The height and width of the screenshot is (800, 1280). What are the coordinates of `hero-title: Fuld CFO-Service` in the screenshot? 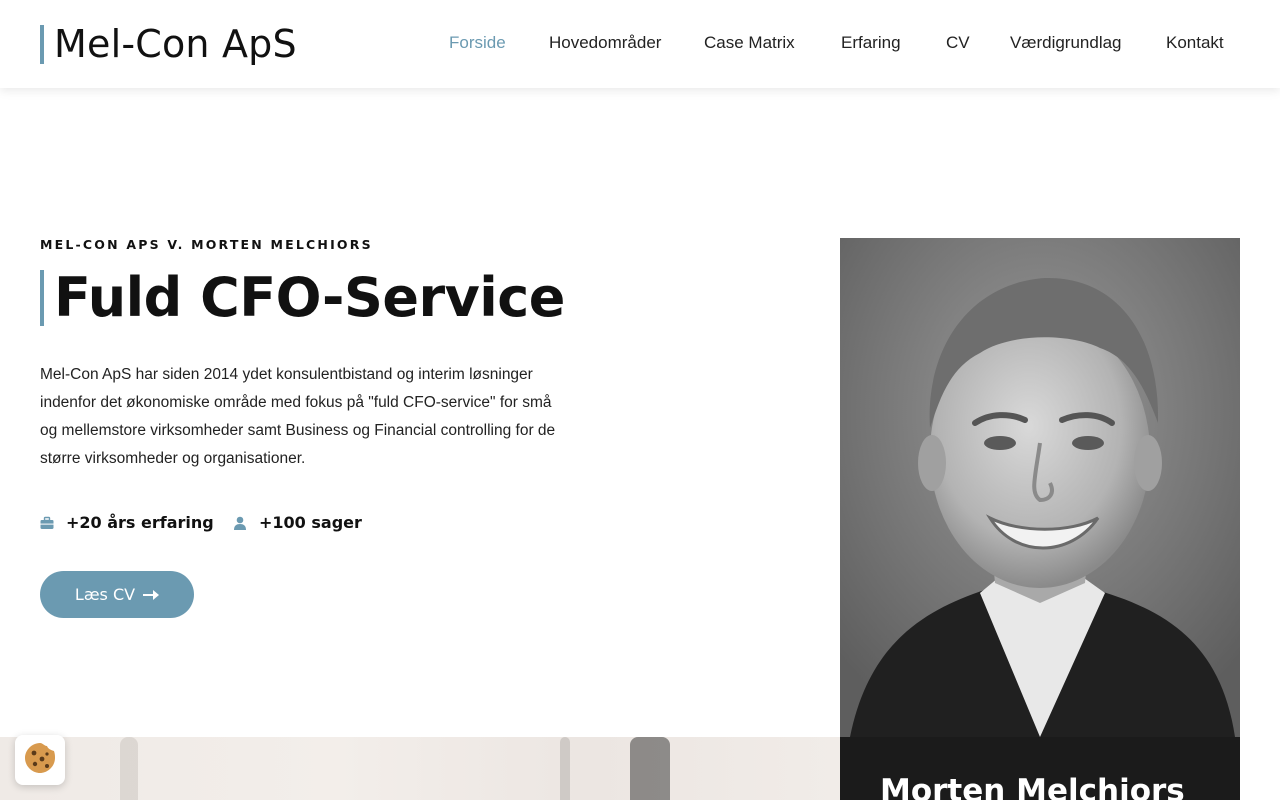 It's located at (302, 298).